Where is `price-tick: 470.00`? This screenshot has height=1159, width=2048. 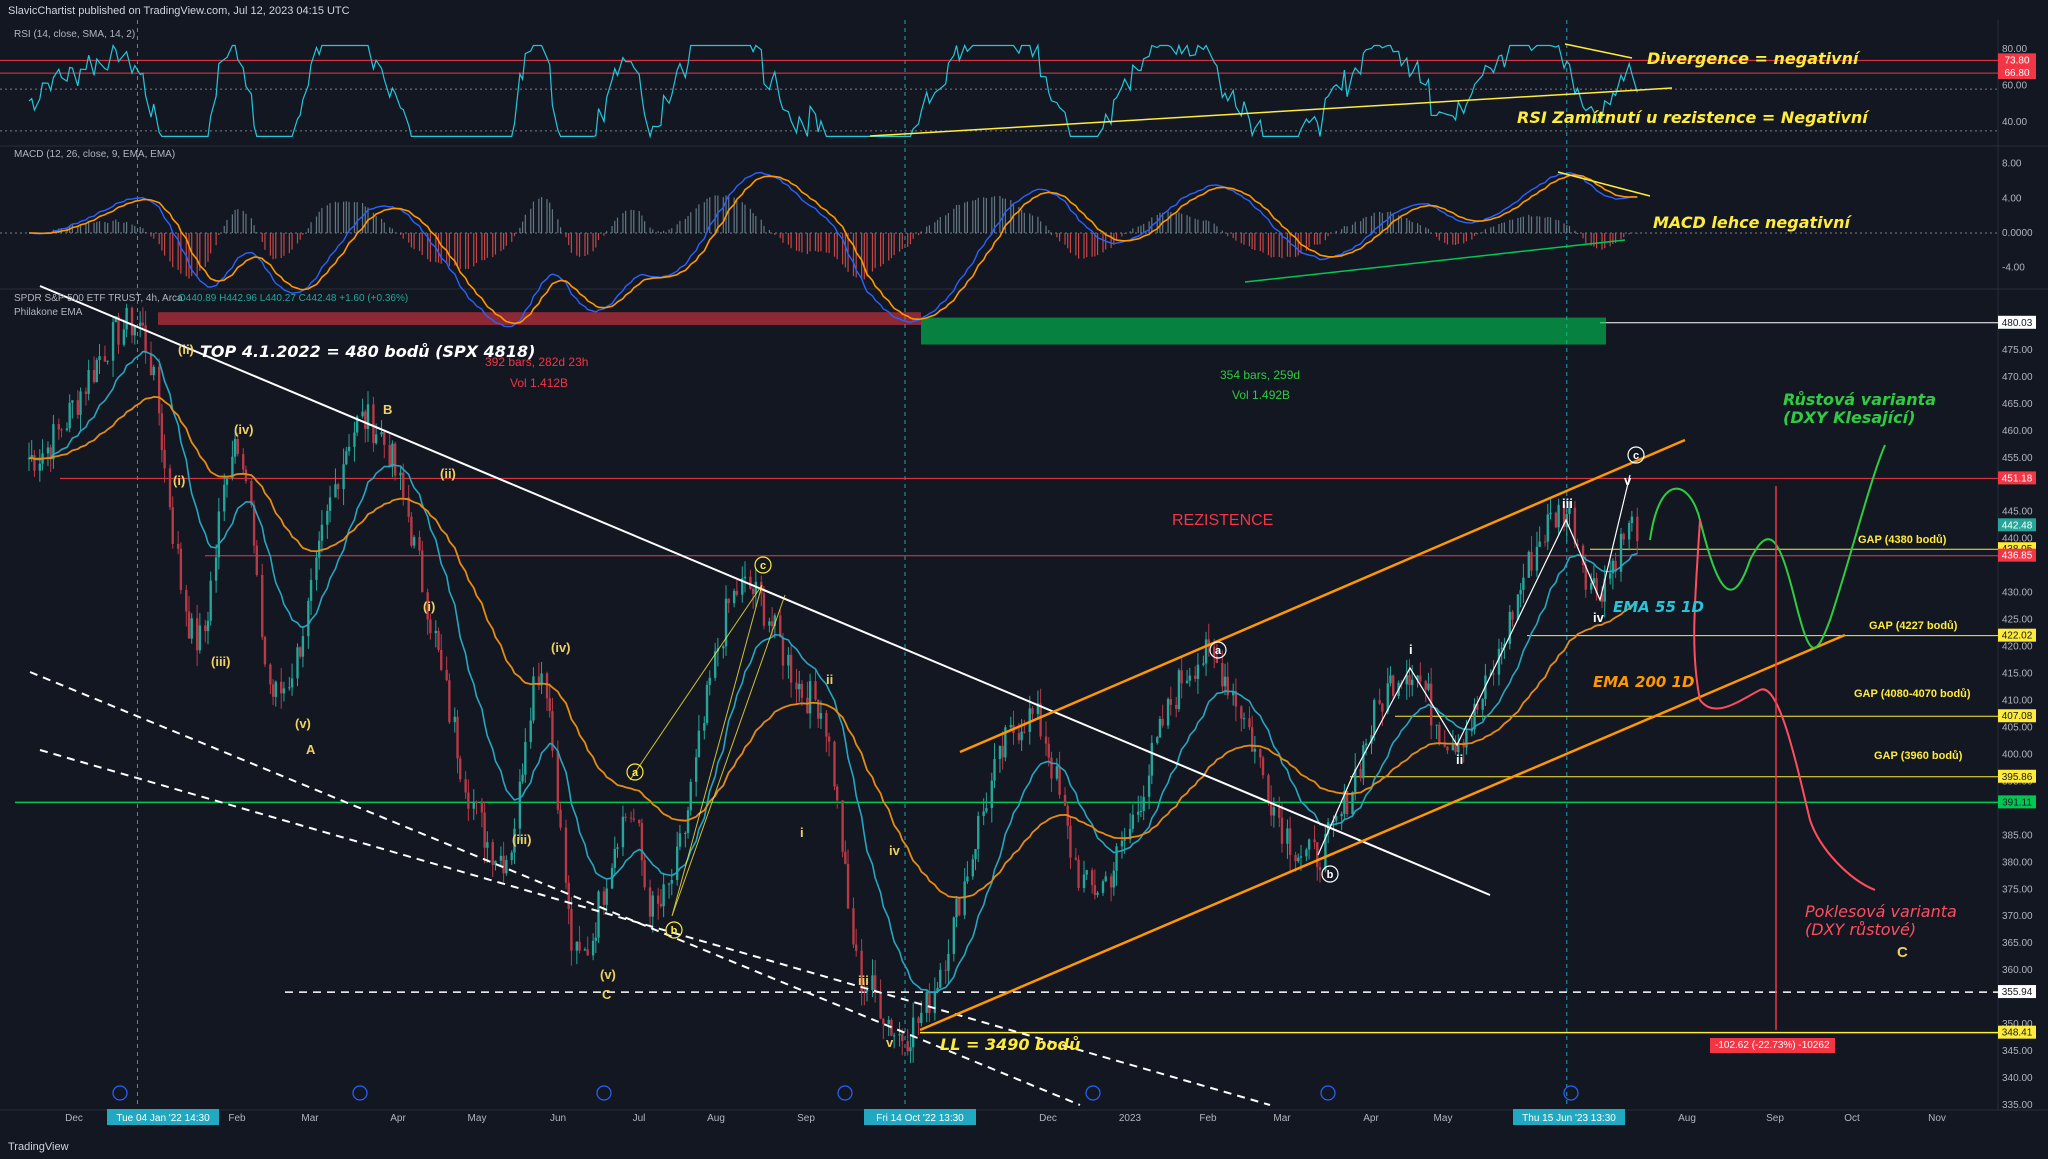
price-tick: 470.00 is located at coordinates (2017, 377).